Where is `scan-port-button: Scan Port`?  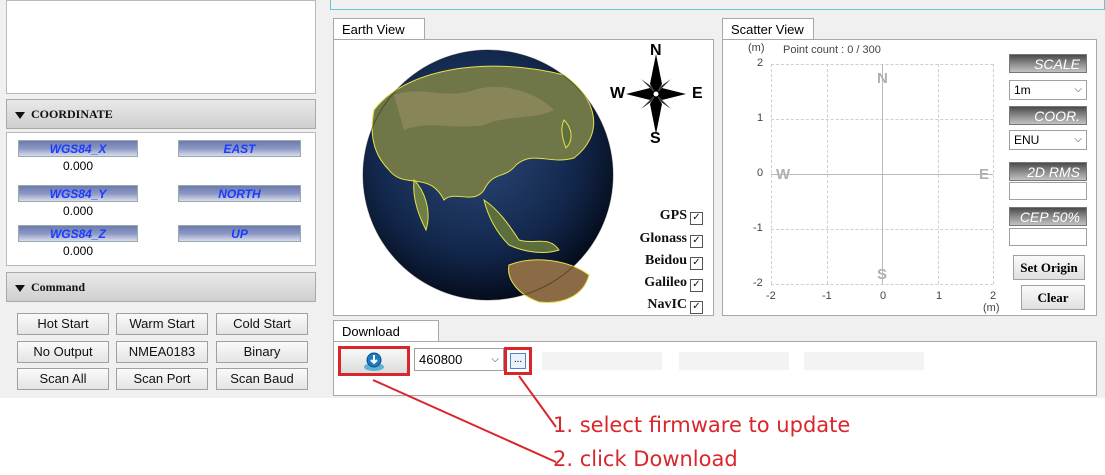
scan-port-button: Scan Port is located at coordinates (162, 379).